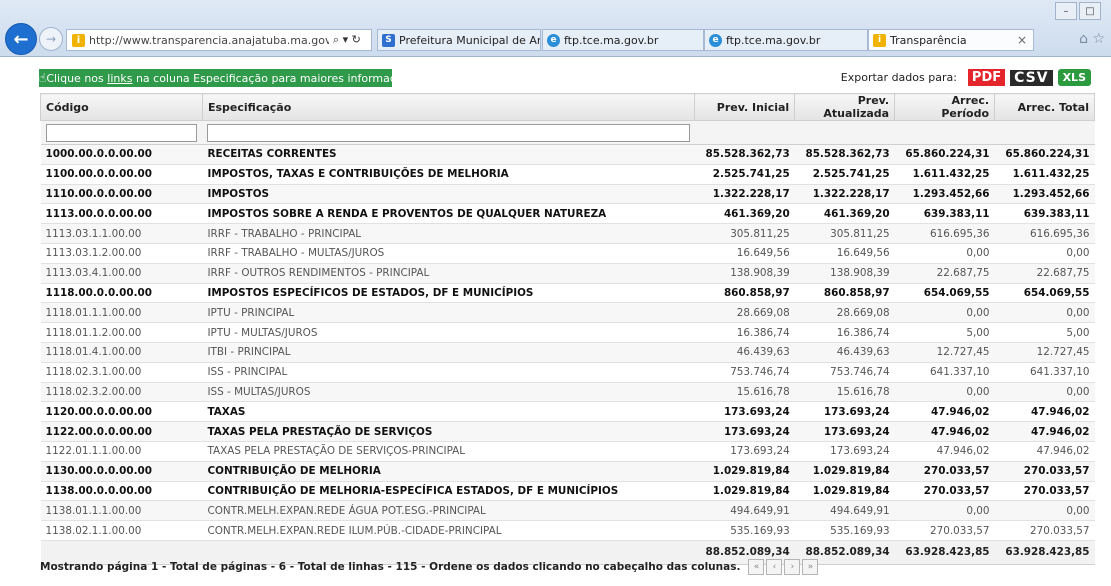 This screenshot has height=586, width=1111. What do you see at coordinates (1031, 77) in the screenshot?
I see `export-csv-button: CSV` at bounding box center [1031, 77].